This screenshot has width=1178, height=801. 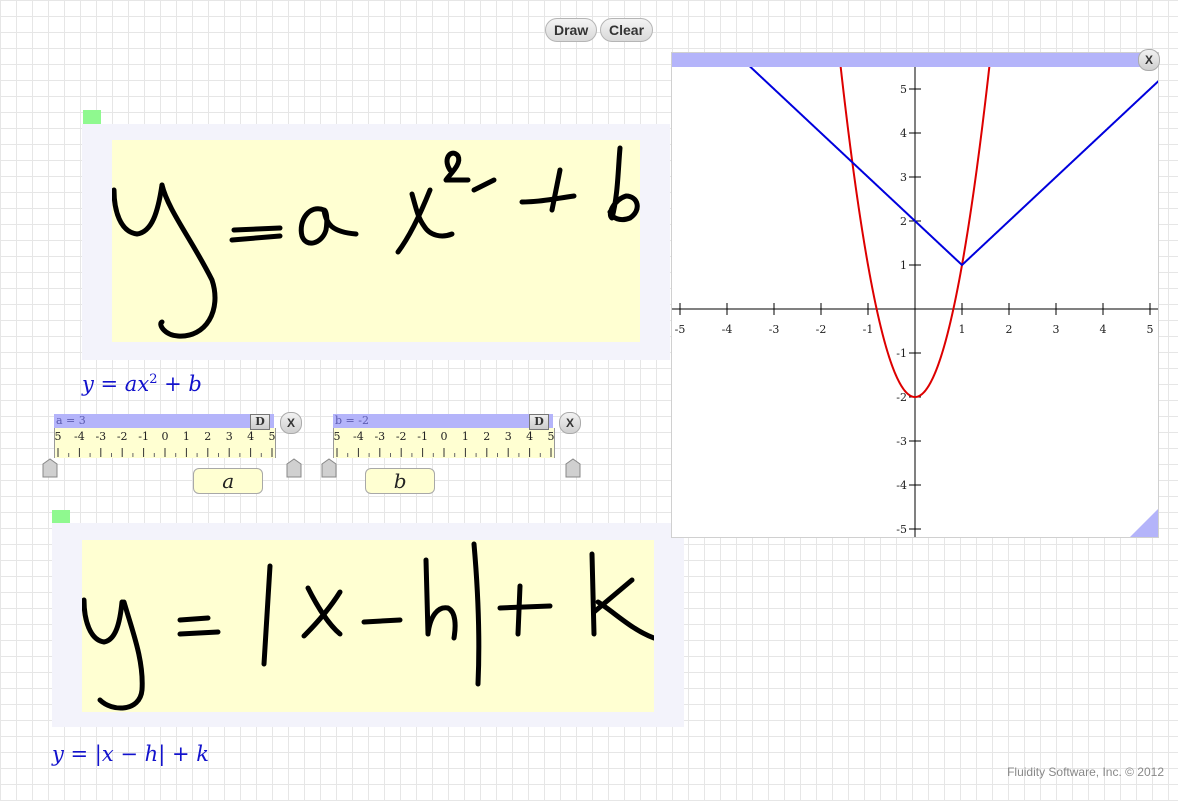 I want to click on graph-titlebar, so click(x=915, y=60).